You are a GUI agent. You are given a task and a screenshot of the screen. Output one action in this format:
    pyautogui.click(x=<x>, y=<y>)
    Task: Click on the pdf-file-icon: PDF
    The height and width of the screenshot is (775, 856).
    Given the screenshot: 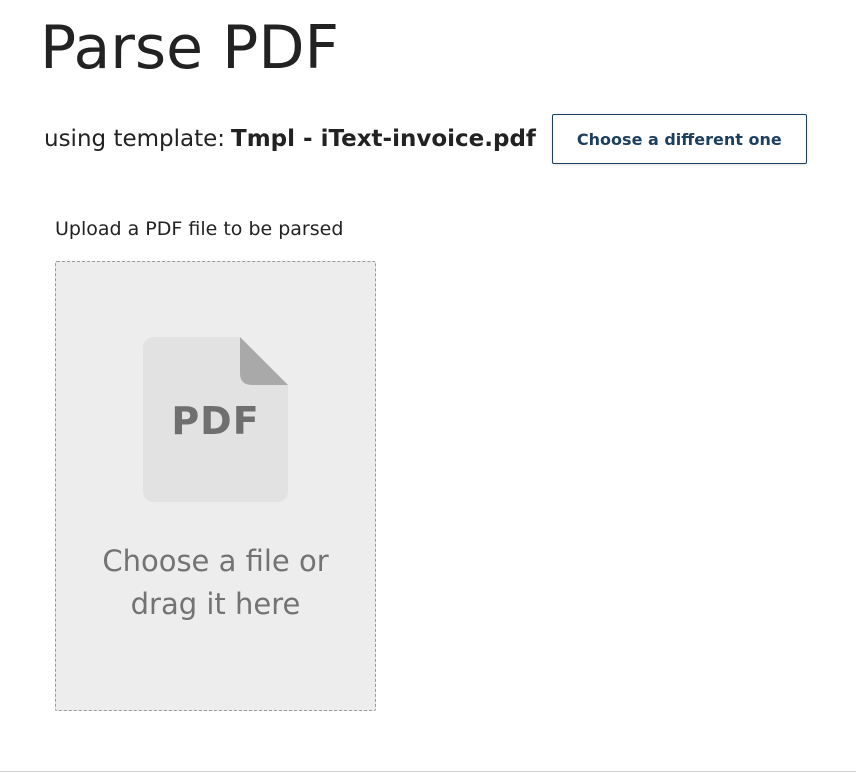 What is the action you would take?
    pyautogui.click(x=215, y=419)
    